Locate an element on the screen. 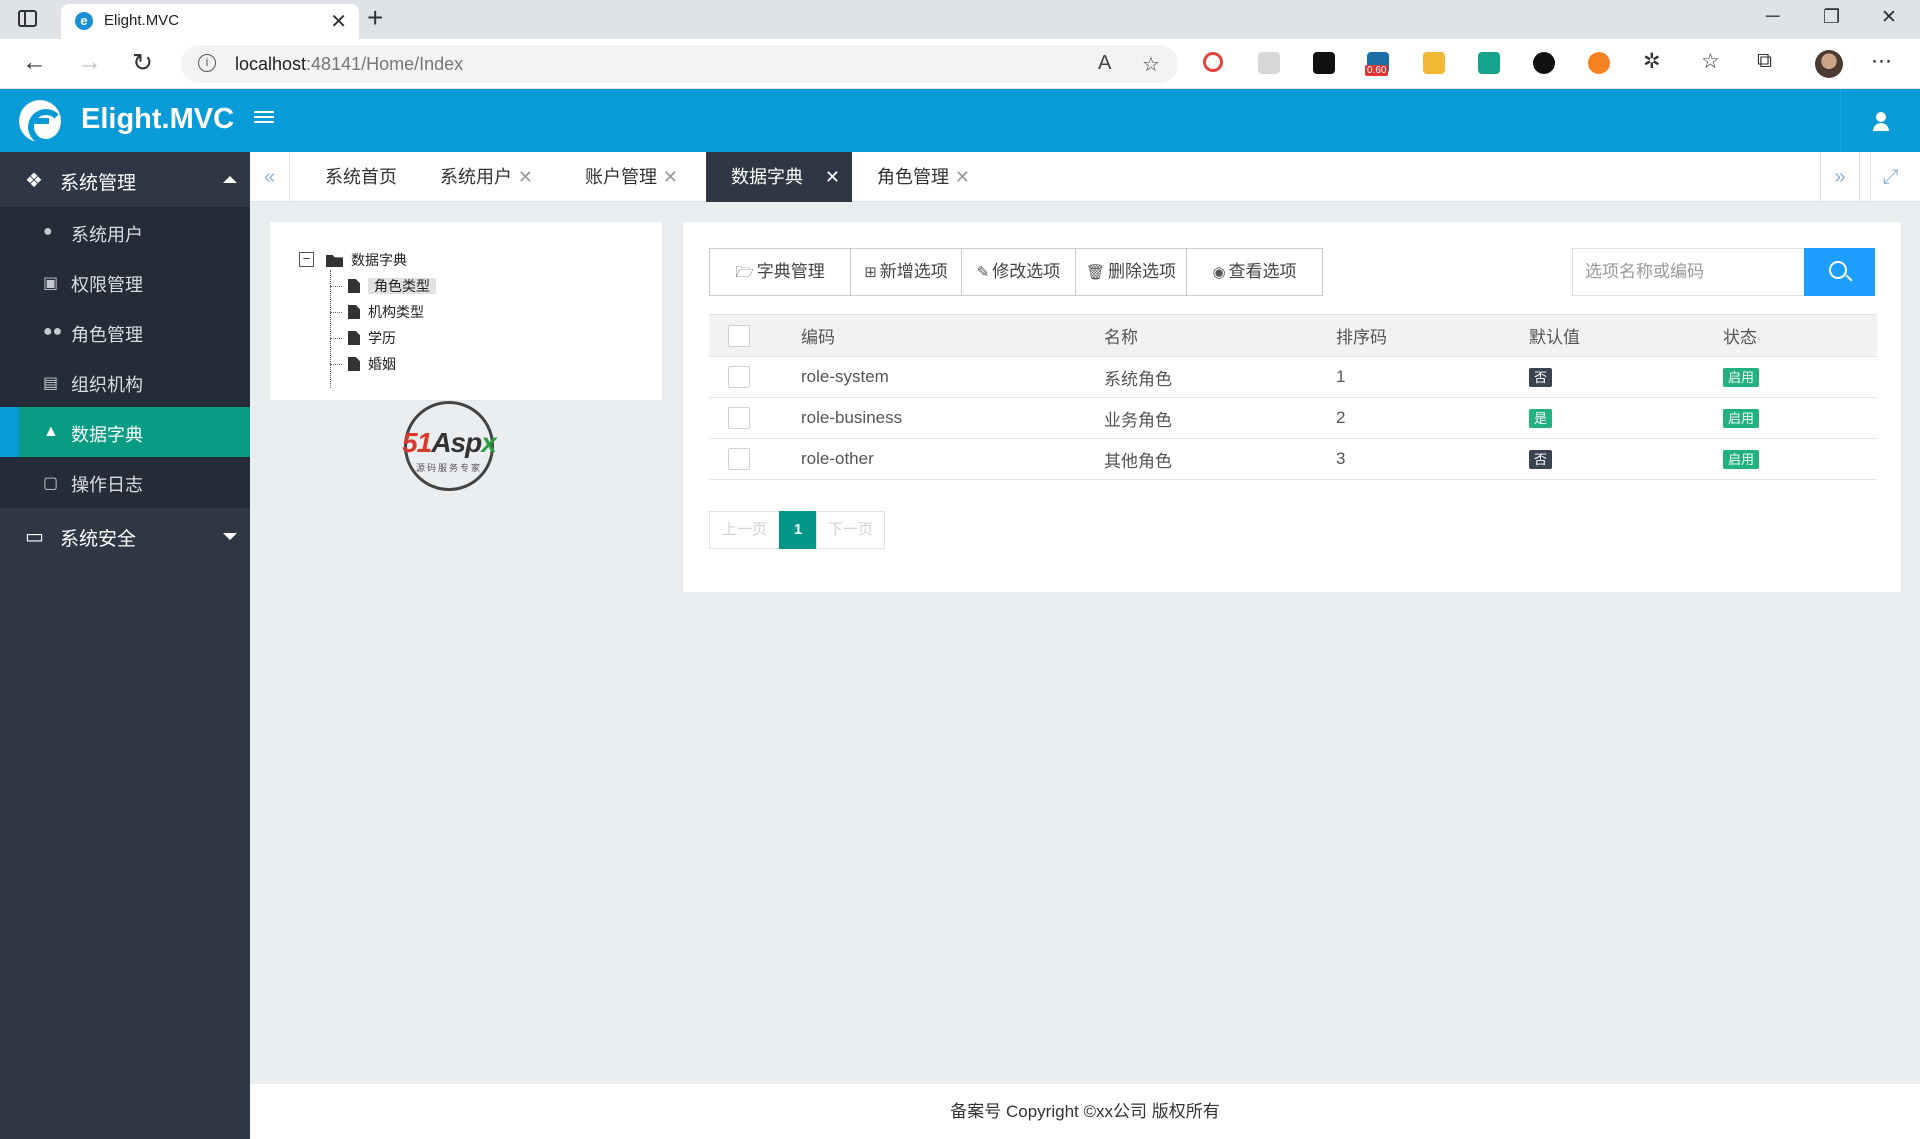 The image size is (1920, 1139). tree-connector is located at coordinates (330, 329).